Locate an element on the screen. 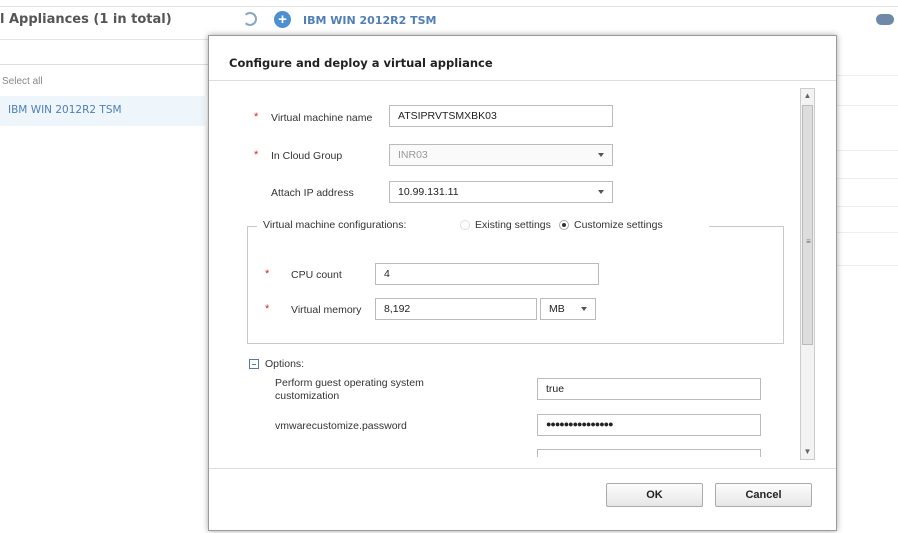 This screenshot has width=898, height=533. scroll-down-icon: ▼ is located at coordinates (807, 452).